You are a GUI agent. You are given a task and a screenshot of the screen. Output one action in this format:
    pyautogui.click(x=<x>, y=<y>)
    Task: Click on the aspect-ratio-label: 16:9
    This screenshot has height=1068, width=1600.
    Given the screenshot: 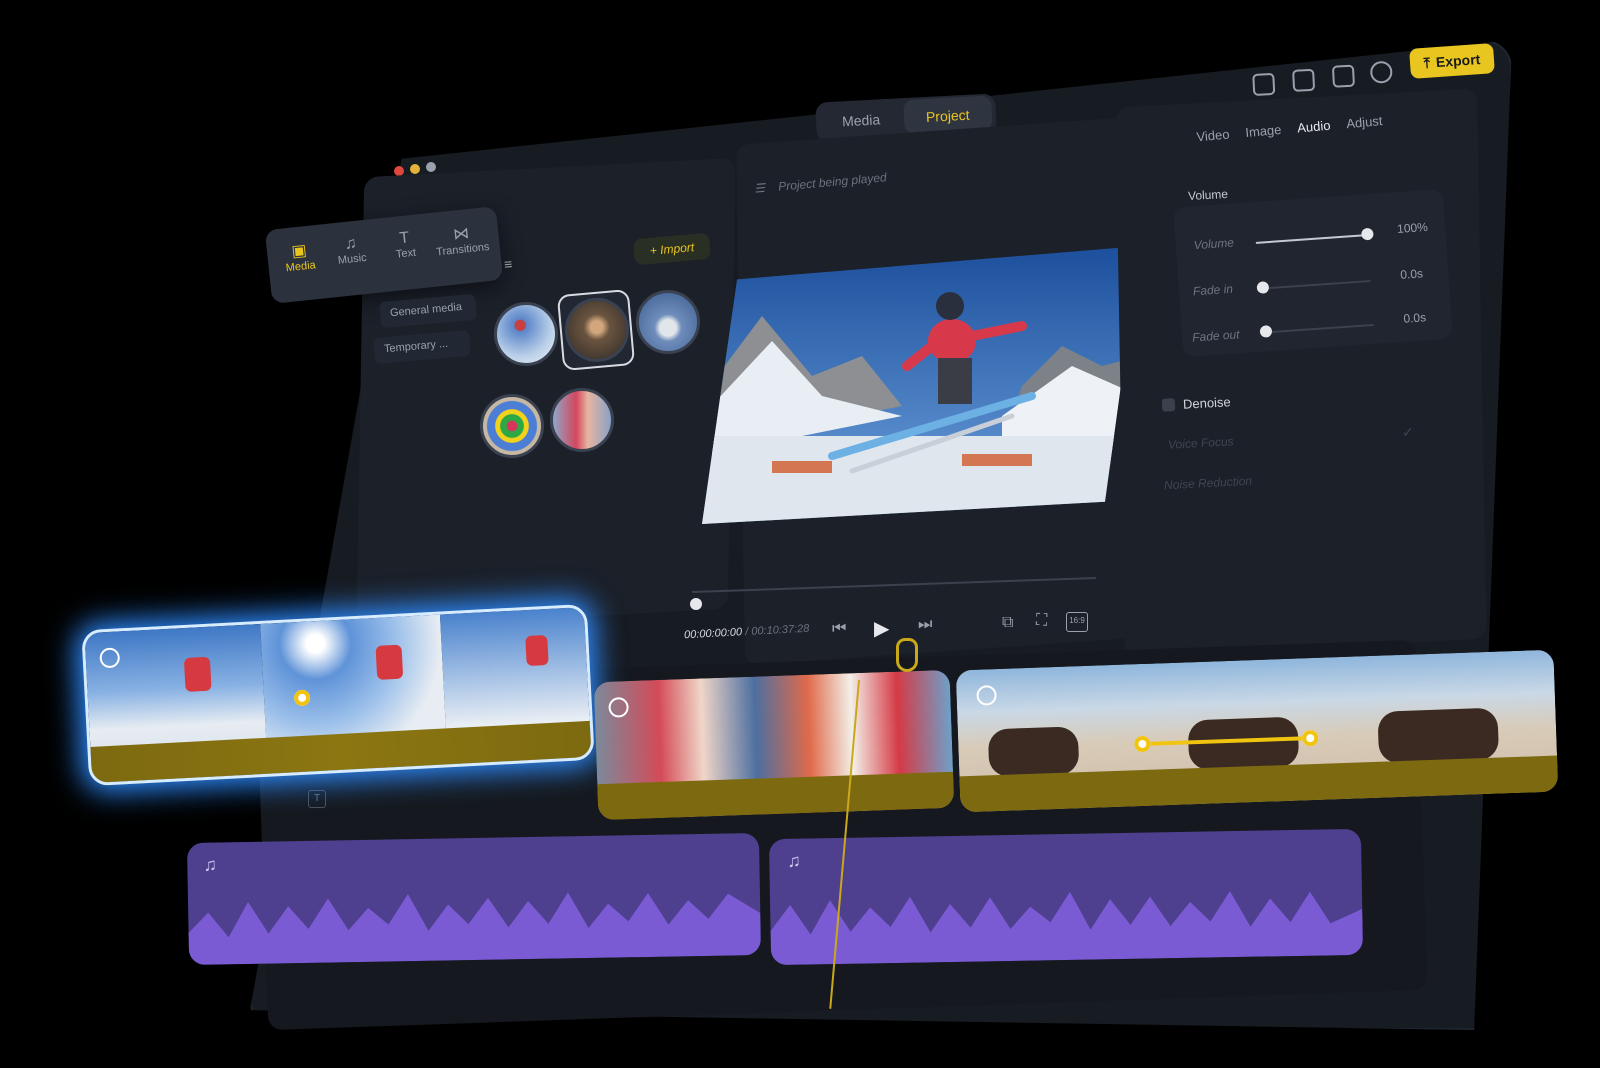 What is the action you would take?
    pyautogui.click(x=1077, y=620)
    